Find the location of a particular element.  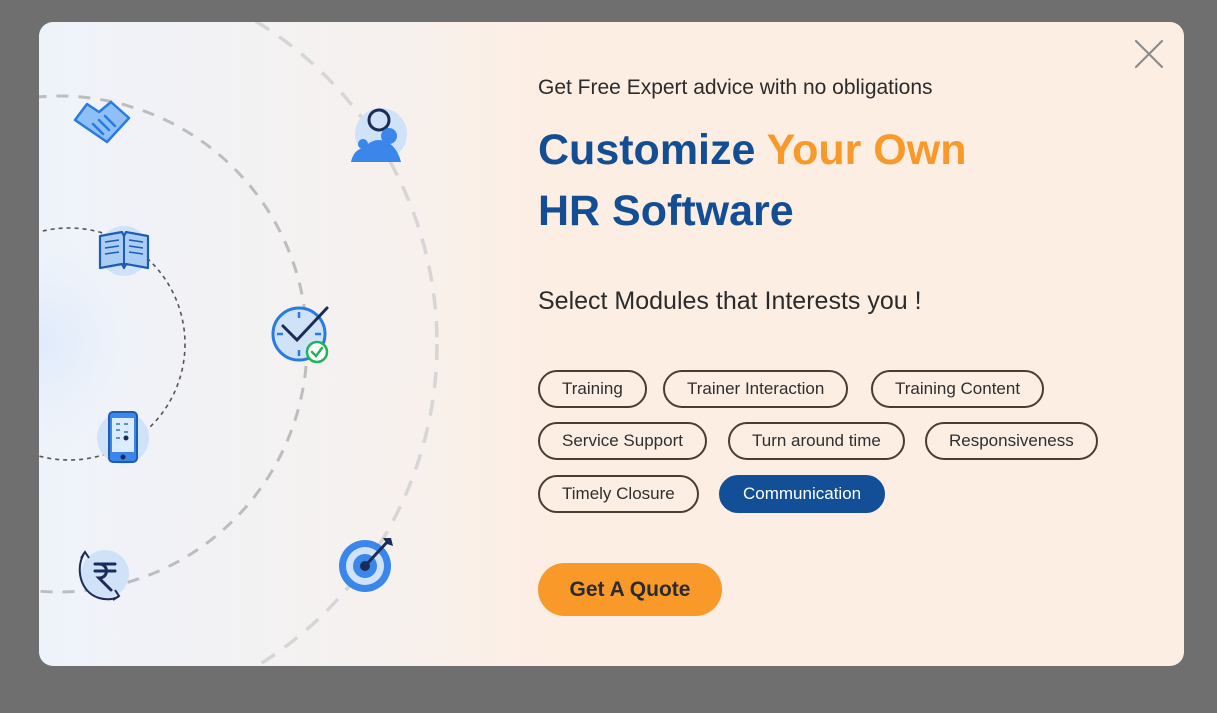

headline-accent: Your Own is located at coordinates (866, 150).